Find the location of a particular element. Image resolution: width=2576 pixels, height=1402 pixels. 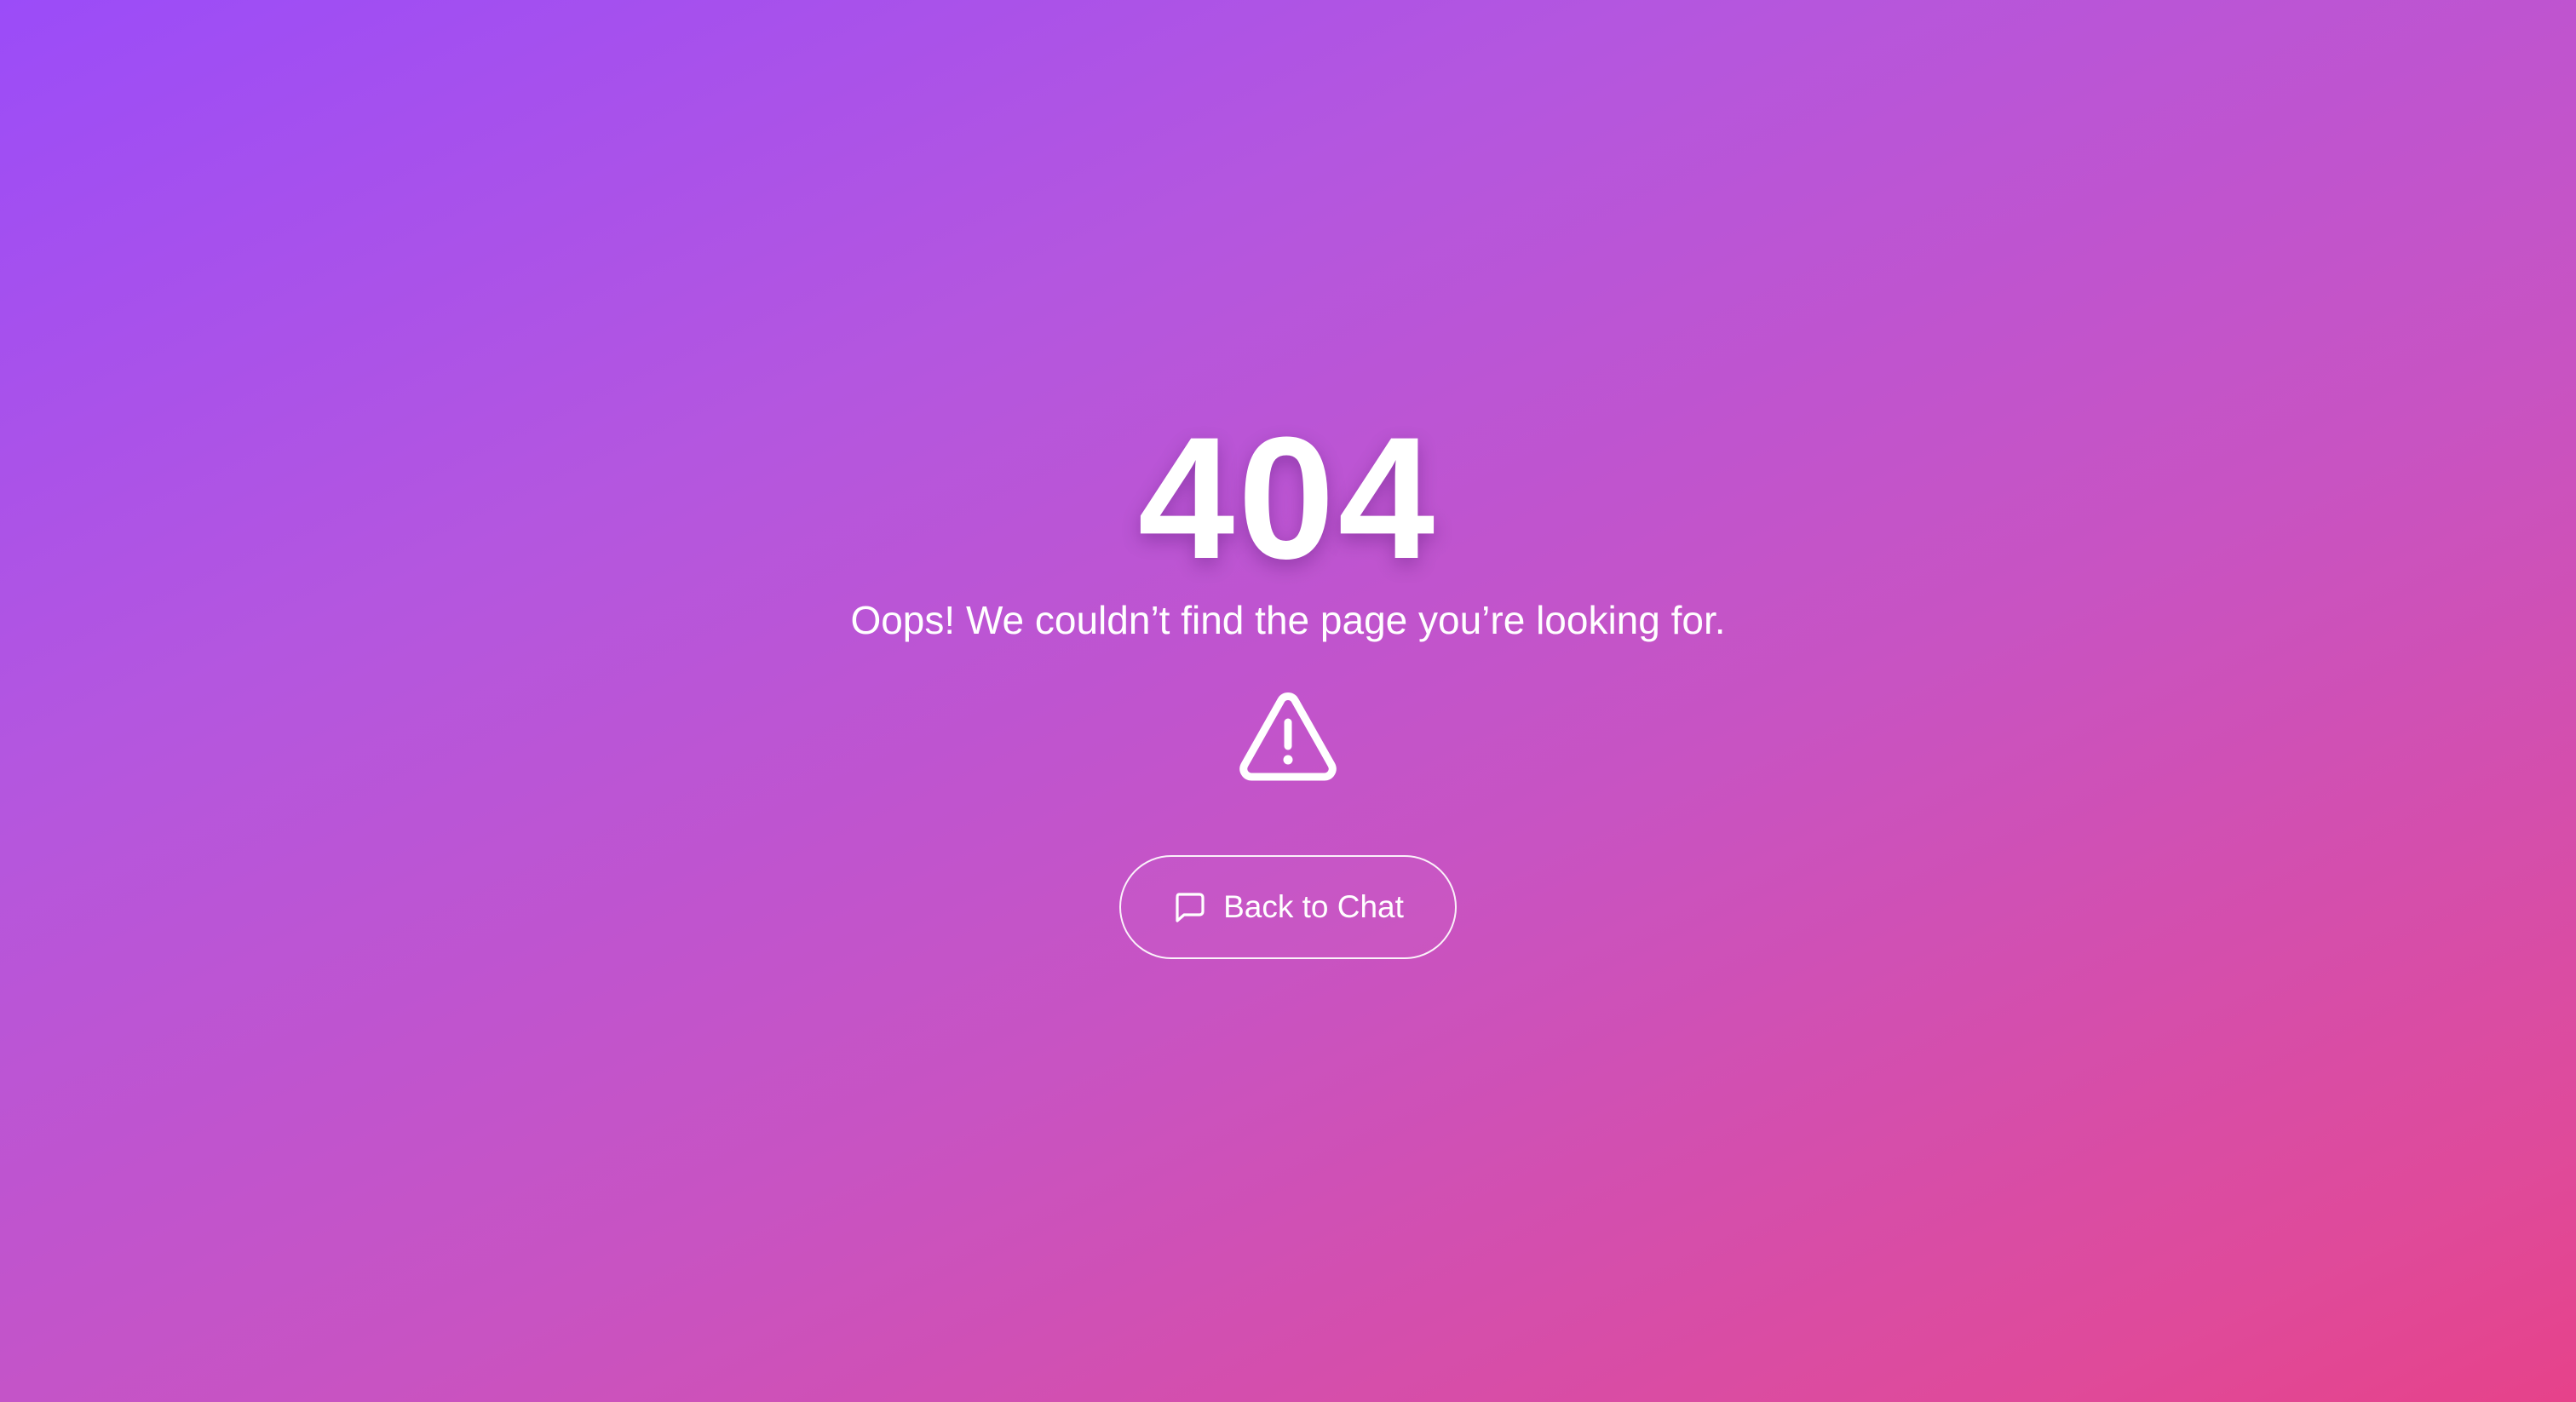

back-to-chat-label: Back to Chat is located at coordinates (1313, 906).